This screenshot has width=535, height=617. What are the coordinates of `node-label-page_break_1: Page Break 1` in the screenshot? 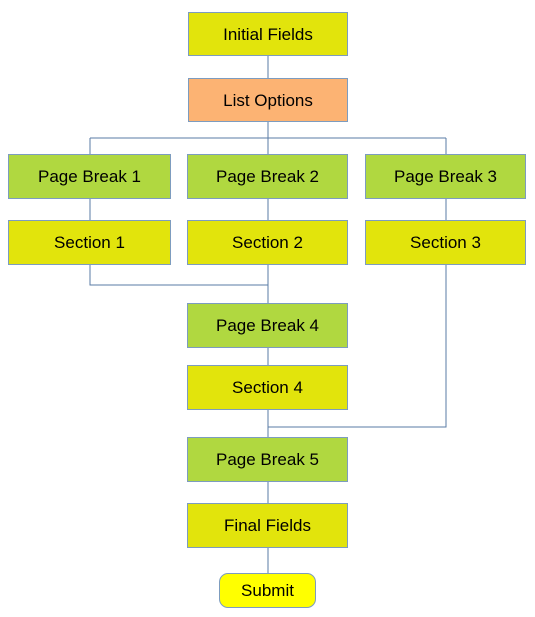 It's located at (89, 176).